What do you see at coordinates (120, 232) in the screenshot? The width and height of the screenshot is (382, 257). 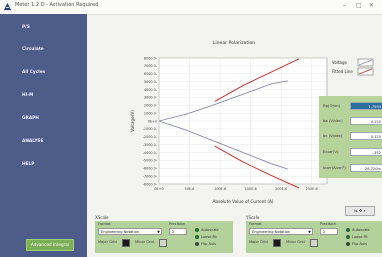 I see `xscale-format-value: Engineering Notation` at bounding box center [120, 232].